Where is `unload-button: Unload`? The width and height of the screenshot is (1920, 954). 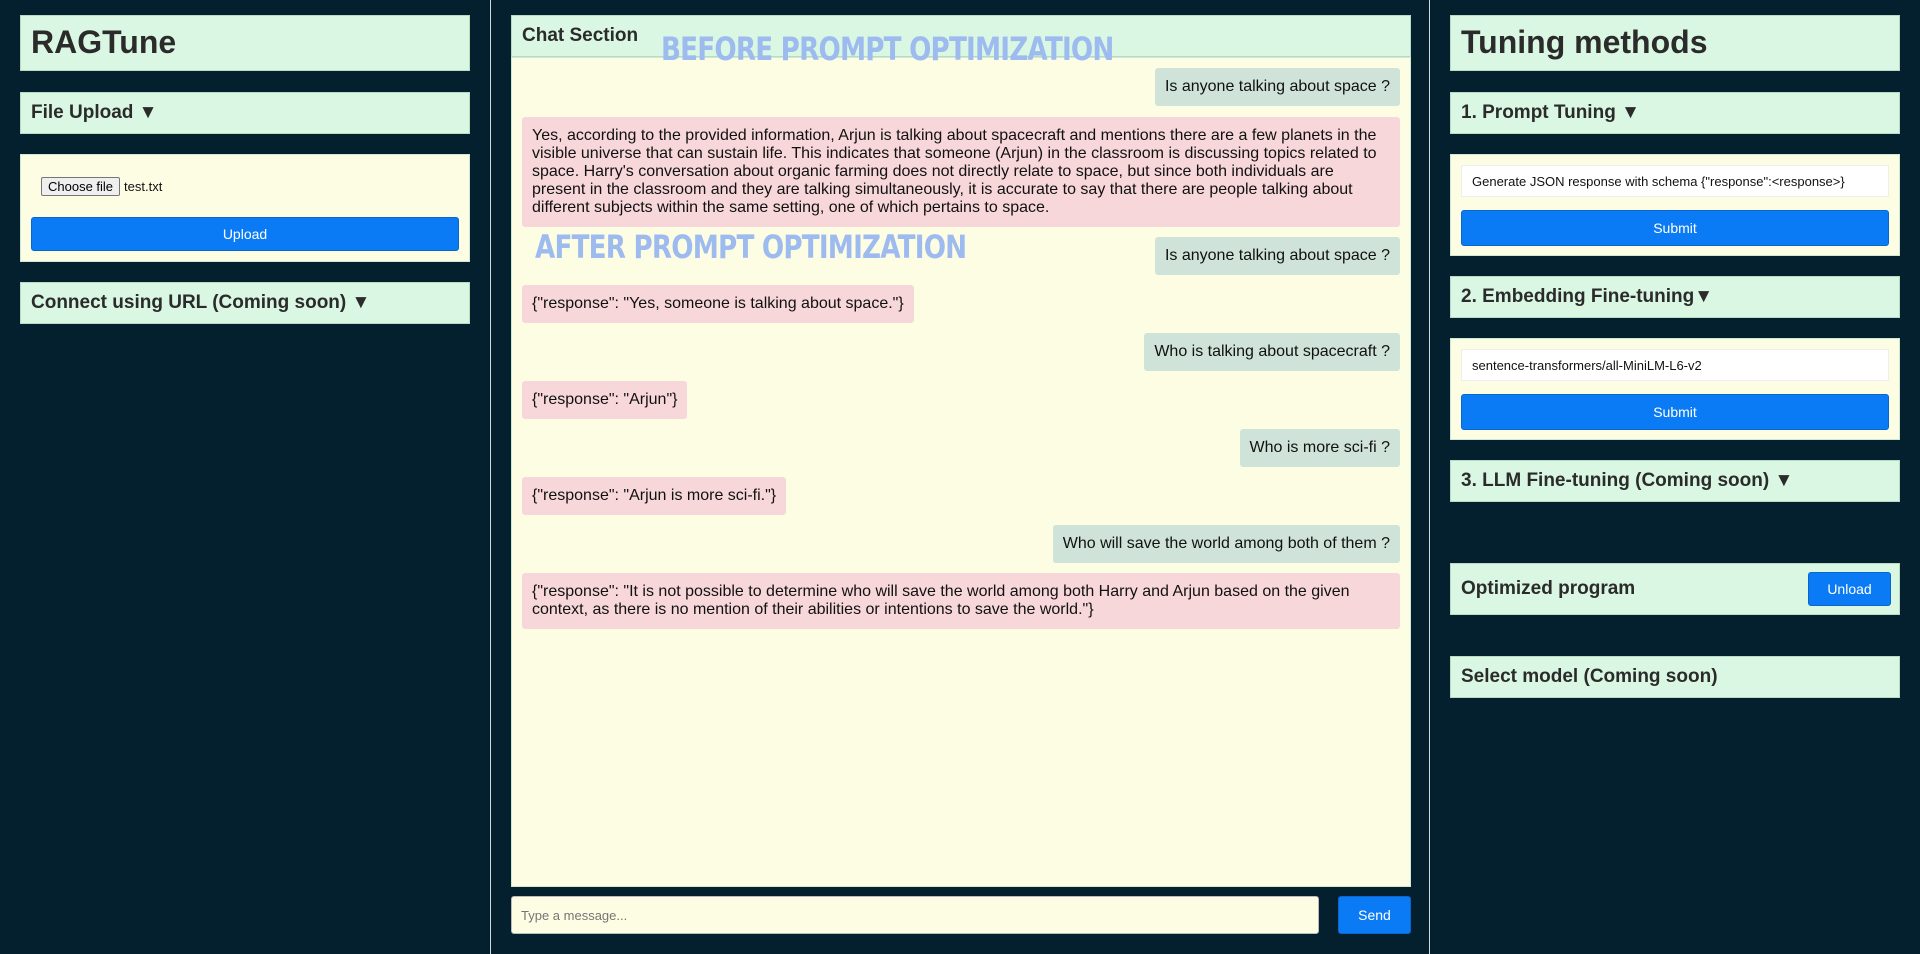
unload-button: Unload is located at coordinates (1849, 589).